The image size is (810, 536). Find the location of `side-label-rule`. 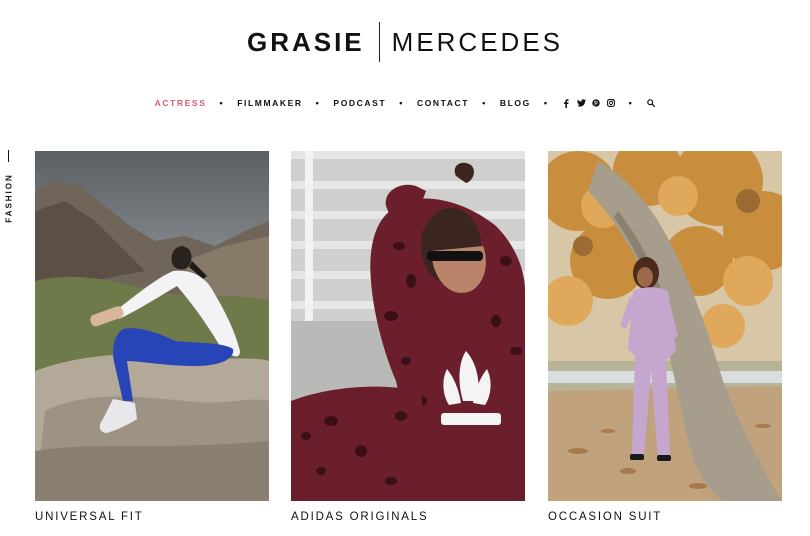

side-label-rule is located at coordinates (8, 156).